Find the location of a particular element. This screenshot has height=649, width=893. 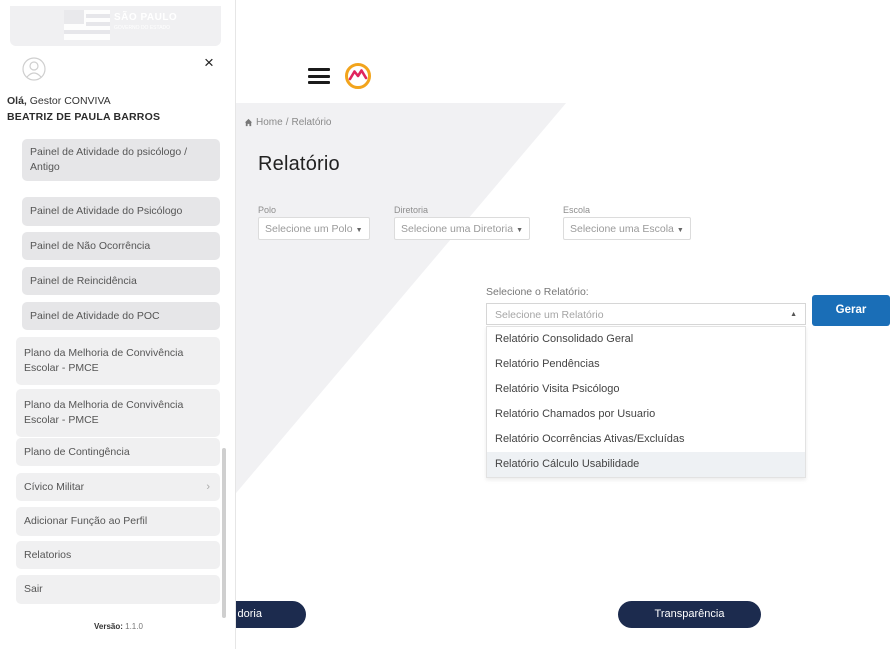

version-info: Versão: 1.1.0 is located at coordinates (118, 626).